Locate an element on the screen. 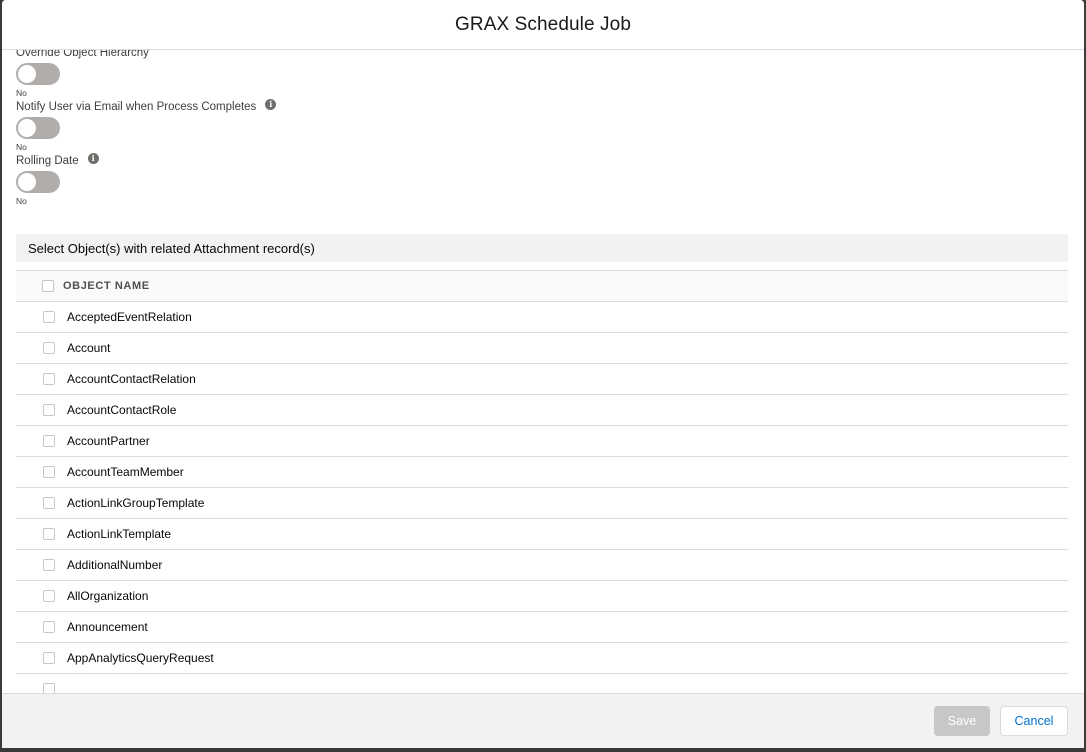  column-header-object-name: OBJECT NAME is located at coordinates (106, 286).